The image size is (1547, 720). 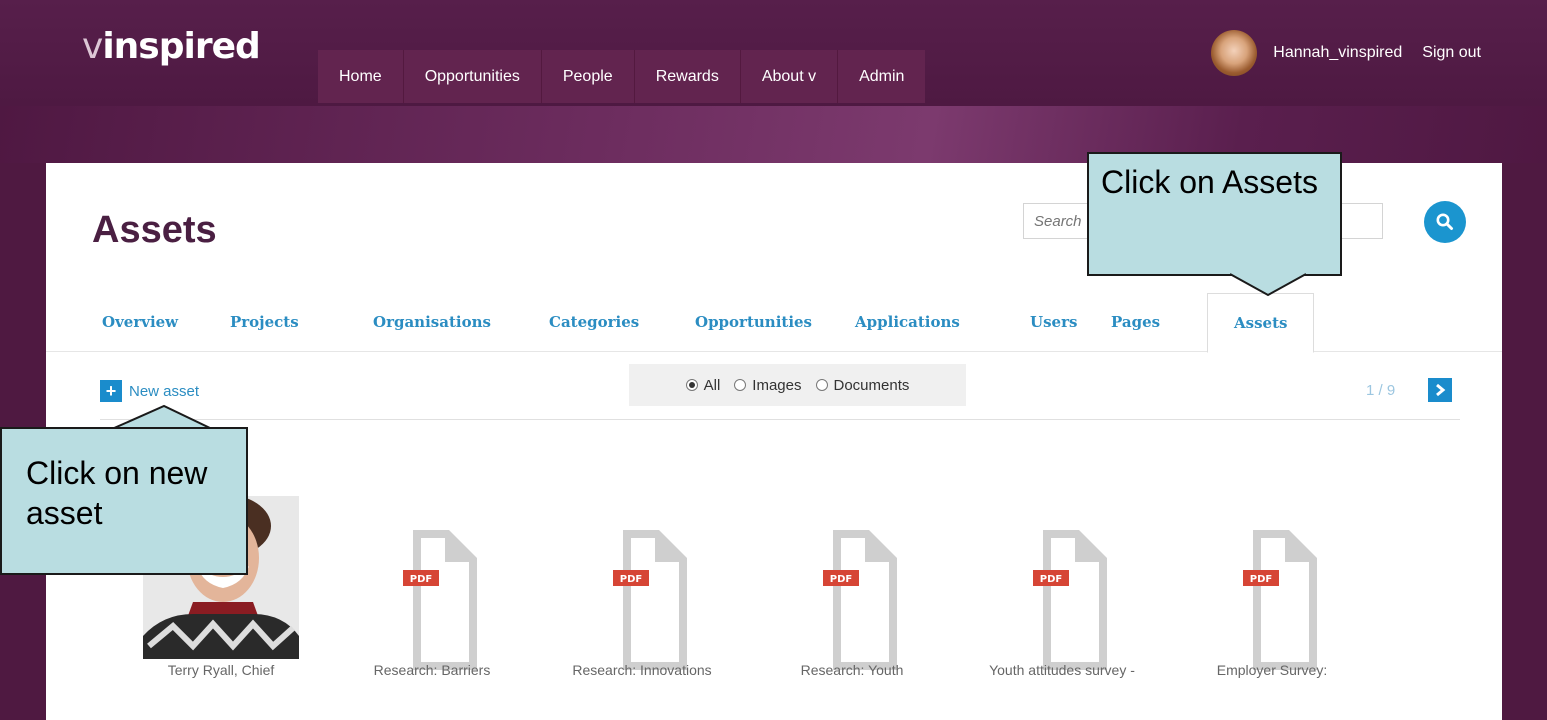 I want to click on asset-item: PDF Research: Innovations, so click(x=642, y=583).